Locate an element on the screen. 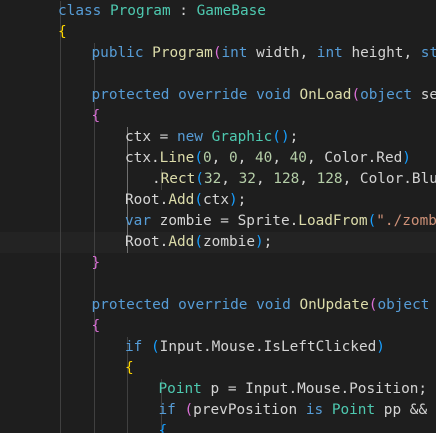 This screenshot has height=433, width=436. code-line: Root.Add(ctx); is located at coordinates (218, 200).